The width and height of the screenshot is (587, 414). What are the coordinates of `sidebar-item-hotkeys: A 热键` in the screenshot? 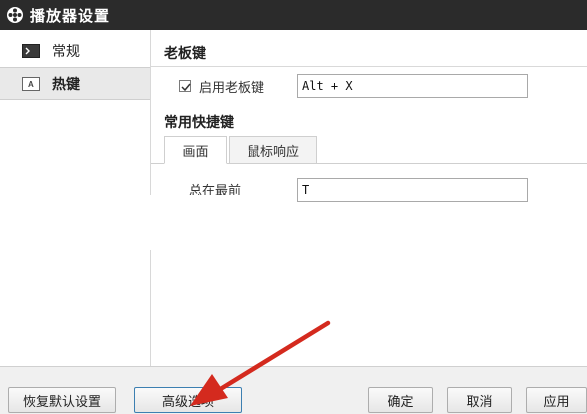 It's located at (75, 83).